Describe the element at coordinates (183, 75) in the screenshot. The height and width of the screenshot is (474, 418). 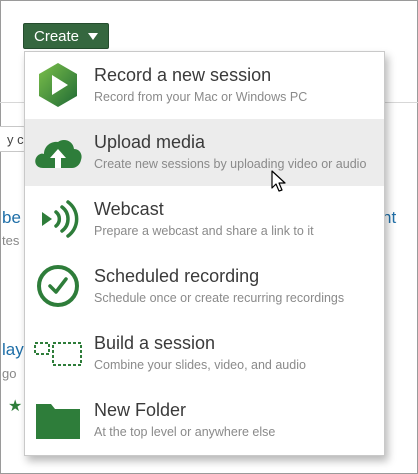
I see `menu-item-title: Record a new session` at that location.